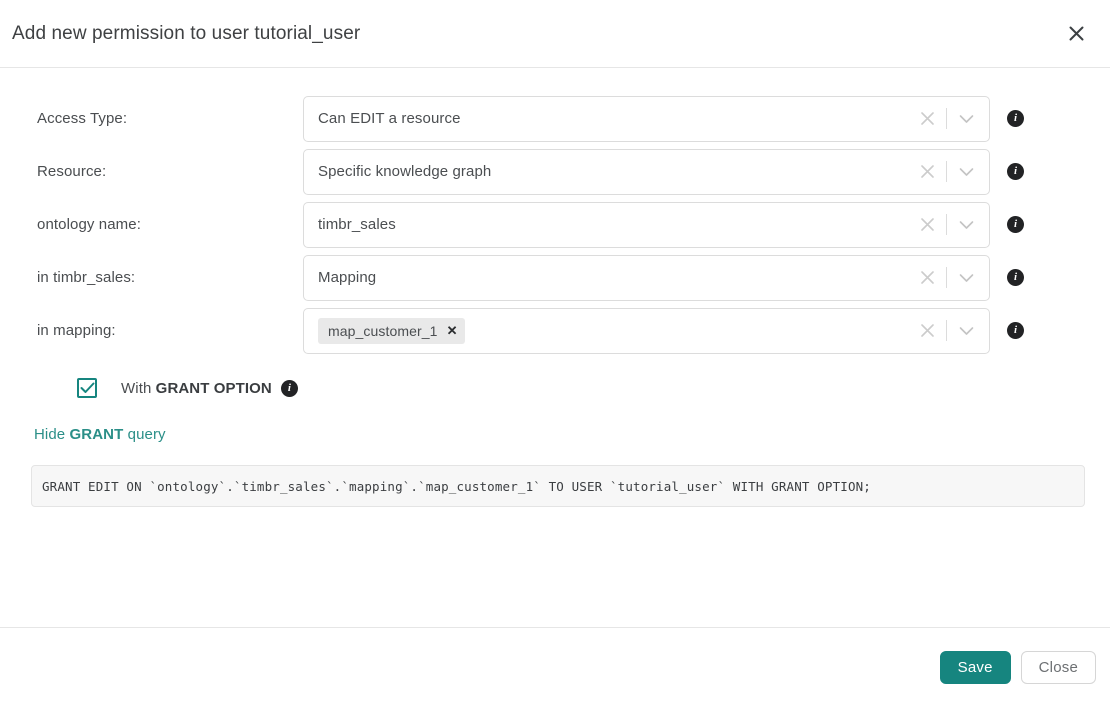 The height and width of the screenshot is (707, 1110). I want to click on in-mapping-select: map_customer_1 ✕, so click(646, 330).